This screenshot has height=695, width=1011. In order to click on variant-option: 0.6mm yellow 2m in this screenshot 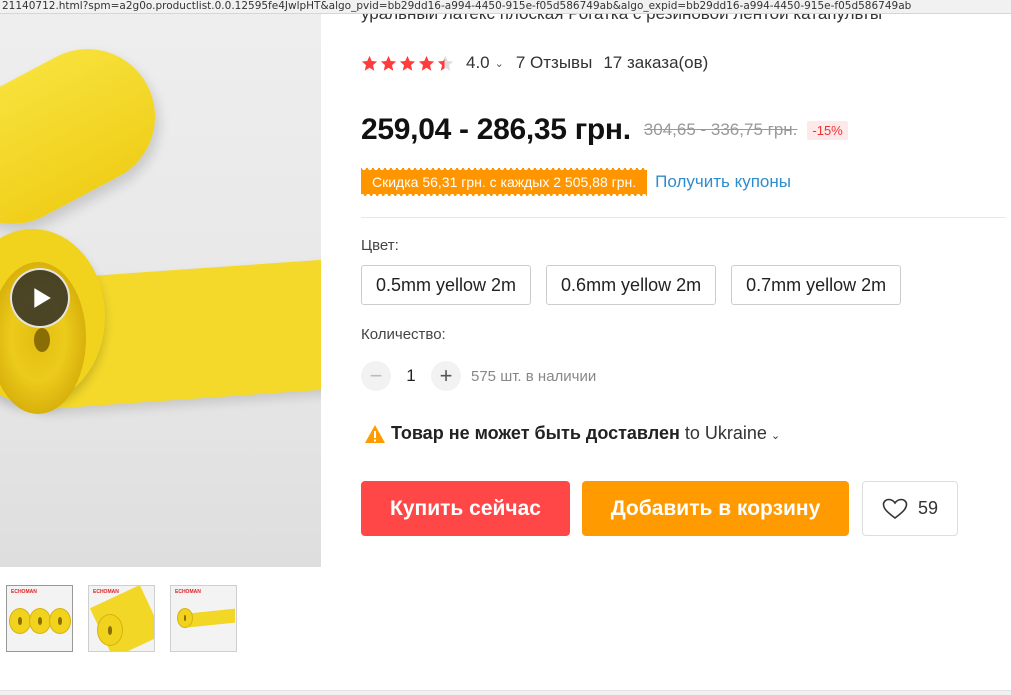, I will do `click(631, 285)`.